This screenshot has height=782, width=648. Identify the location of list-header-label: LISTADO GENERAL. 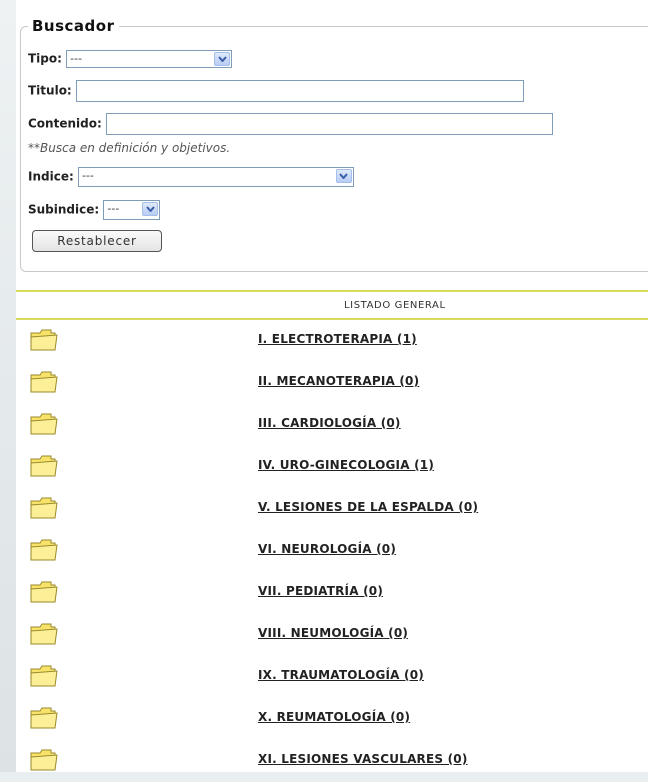
(395, 305).